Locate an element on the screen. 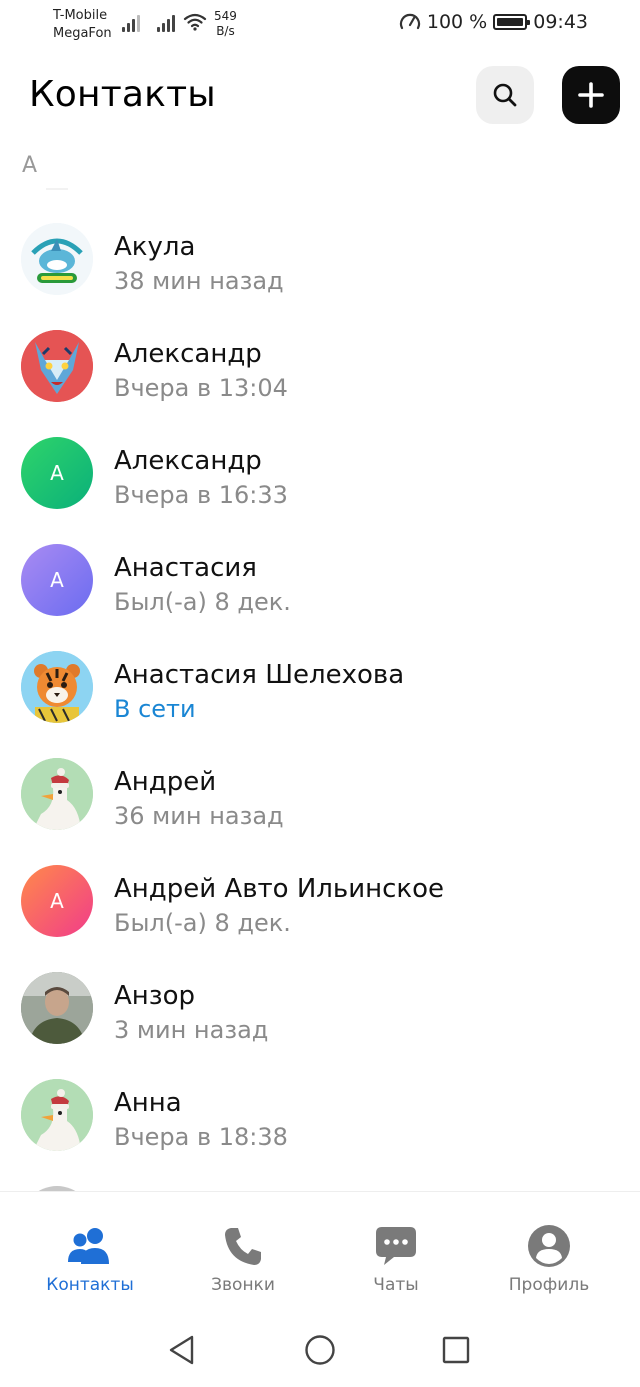  carrier-names: T-Mobile MegaFon is located at coordinates (82, 25).